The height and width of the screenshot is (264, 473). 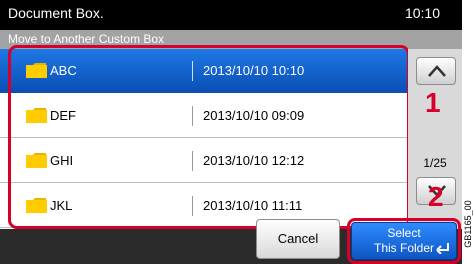 I want to click on pager-panel: 1 1/25 2, so click(x=435, y=139).